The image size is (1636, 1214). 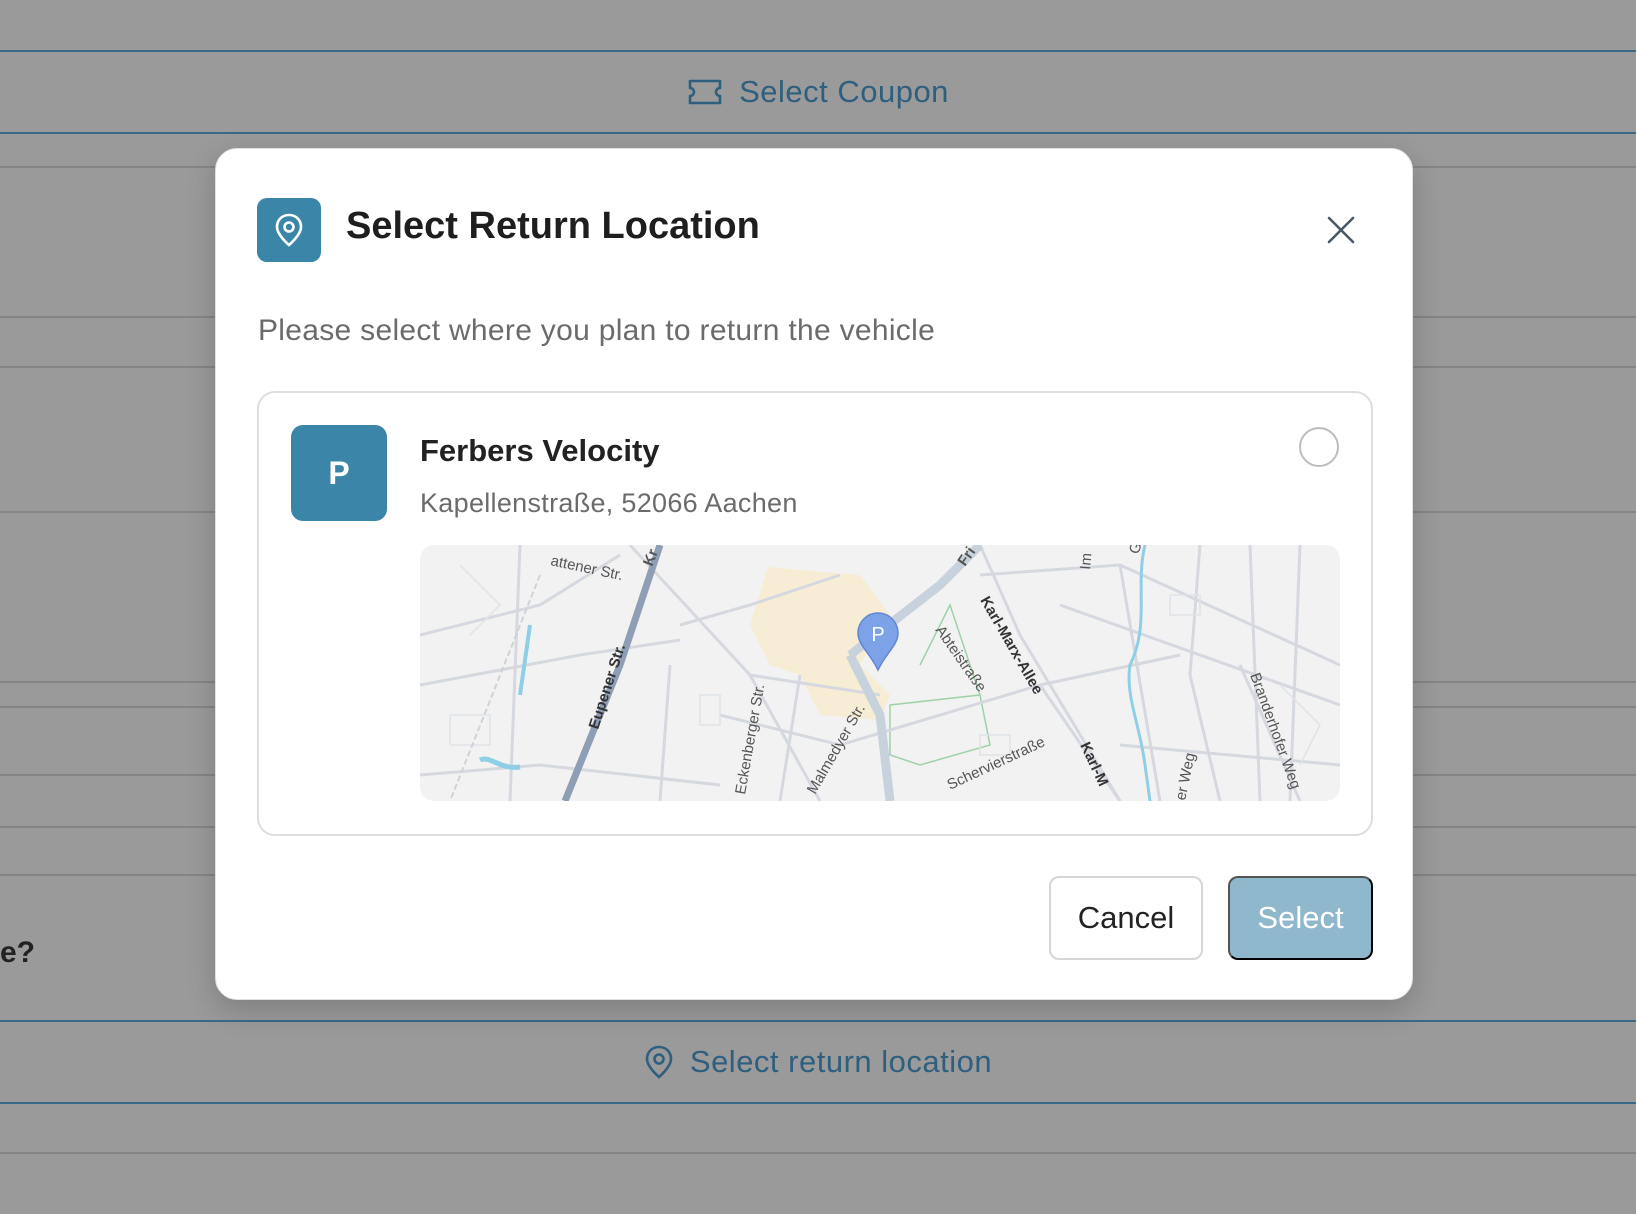 What do you see at coordinates (553, 226) in the screenshot?
I see `modal-title: Select Return Location` at bounding box center [553, 226].